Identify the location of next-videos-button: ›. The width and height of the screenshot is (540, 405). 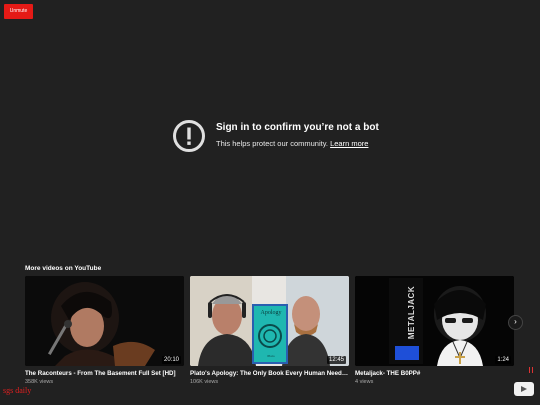
(515, 322).